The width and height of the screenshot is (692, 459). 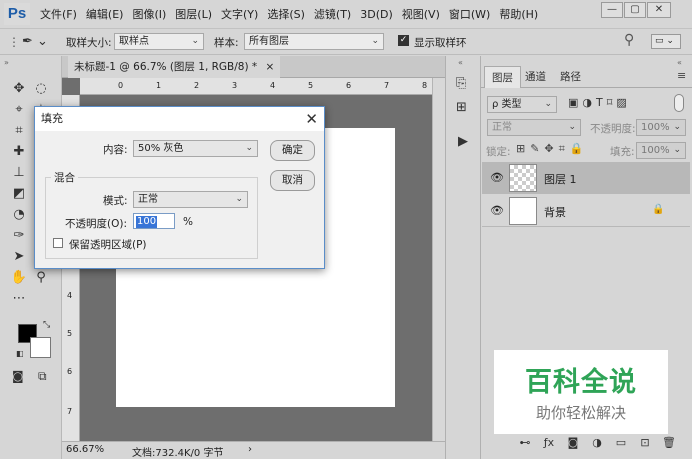 What do you see at coordinates (188, 222) in the screenshot?
I see `opacity-unit: %` at bounding box center [188, 222].